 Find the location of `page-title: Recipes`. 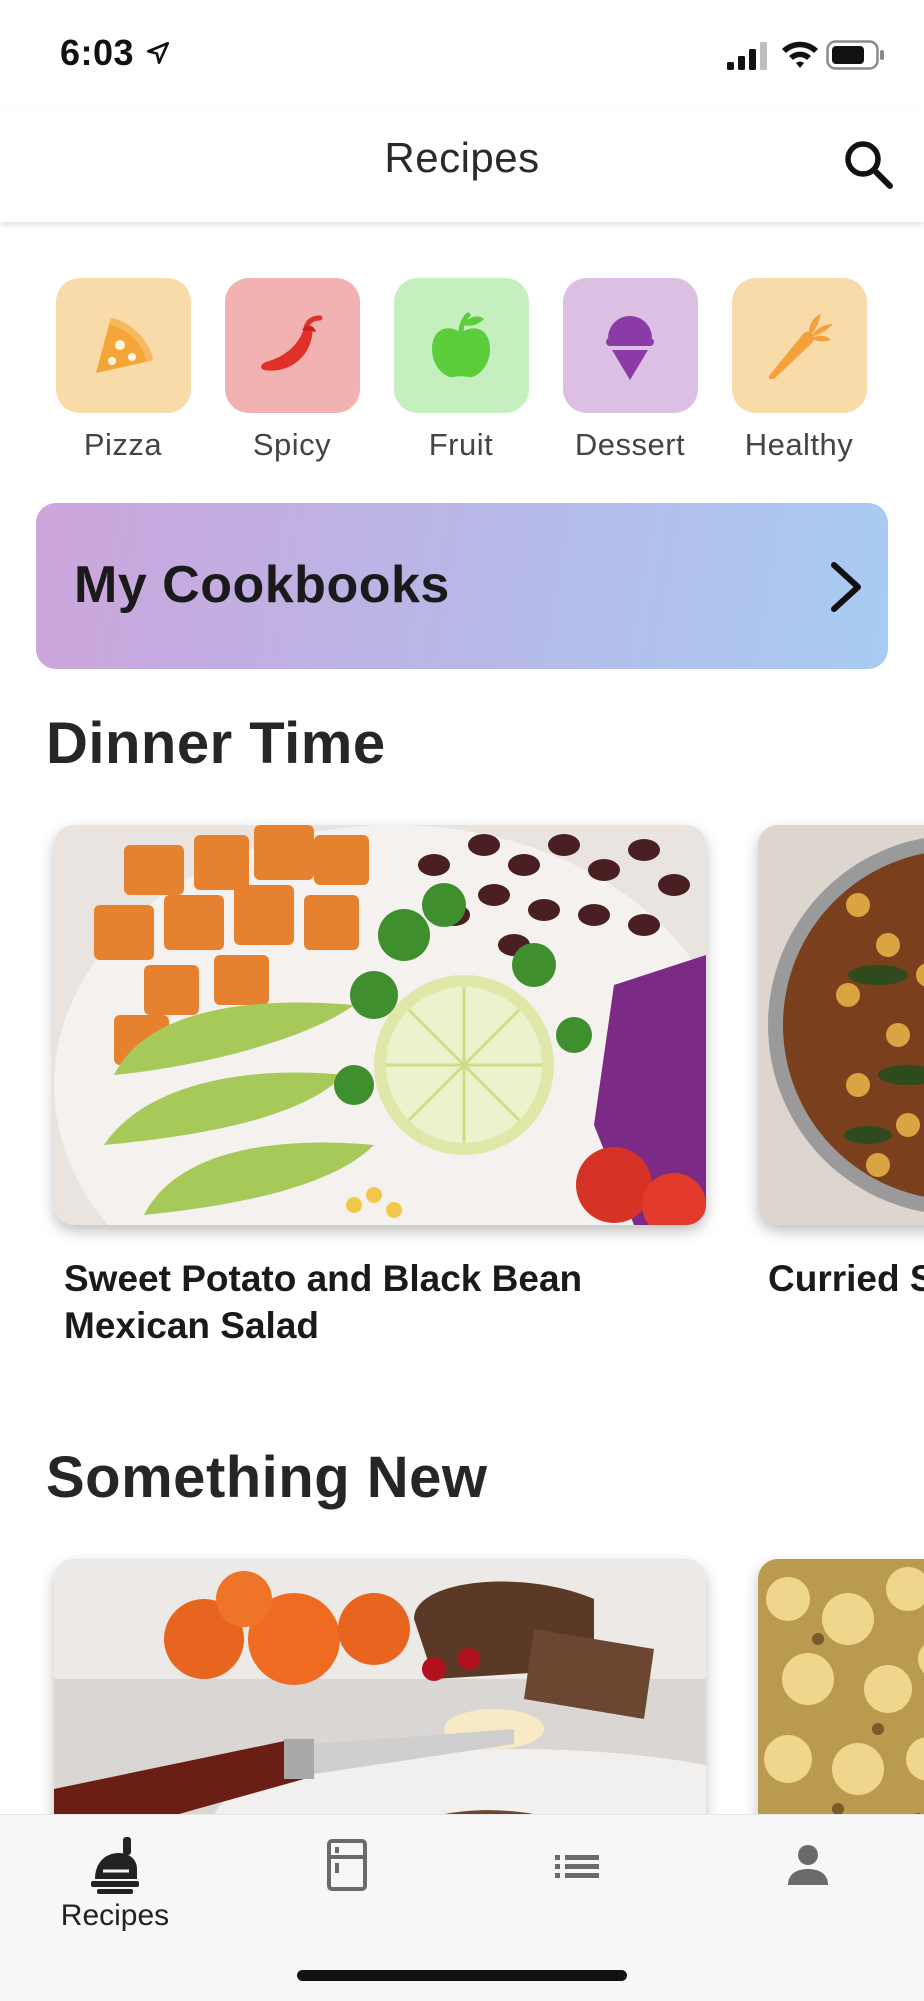

page-title: Recipes is located at coordinates (462, 157).